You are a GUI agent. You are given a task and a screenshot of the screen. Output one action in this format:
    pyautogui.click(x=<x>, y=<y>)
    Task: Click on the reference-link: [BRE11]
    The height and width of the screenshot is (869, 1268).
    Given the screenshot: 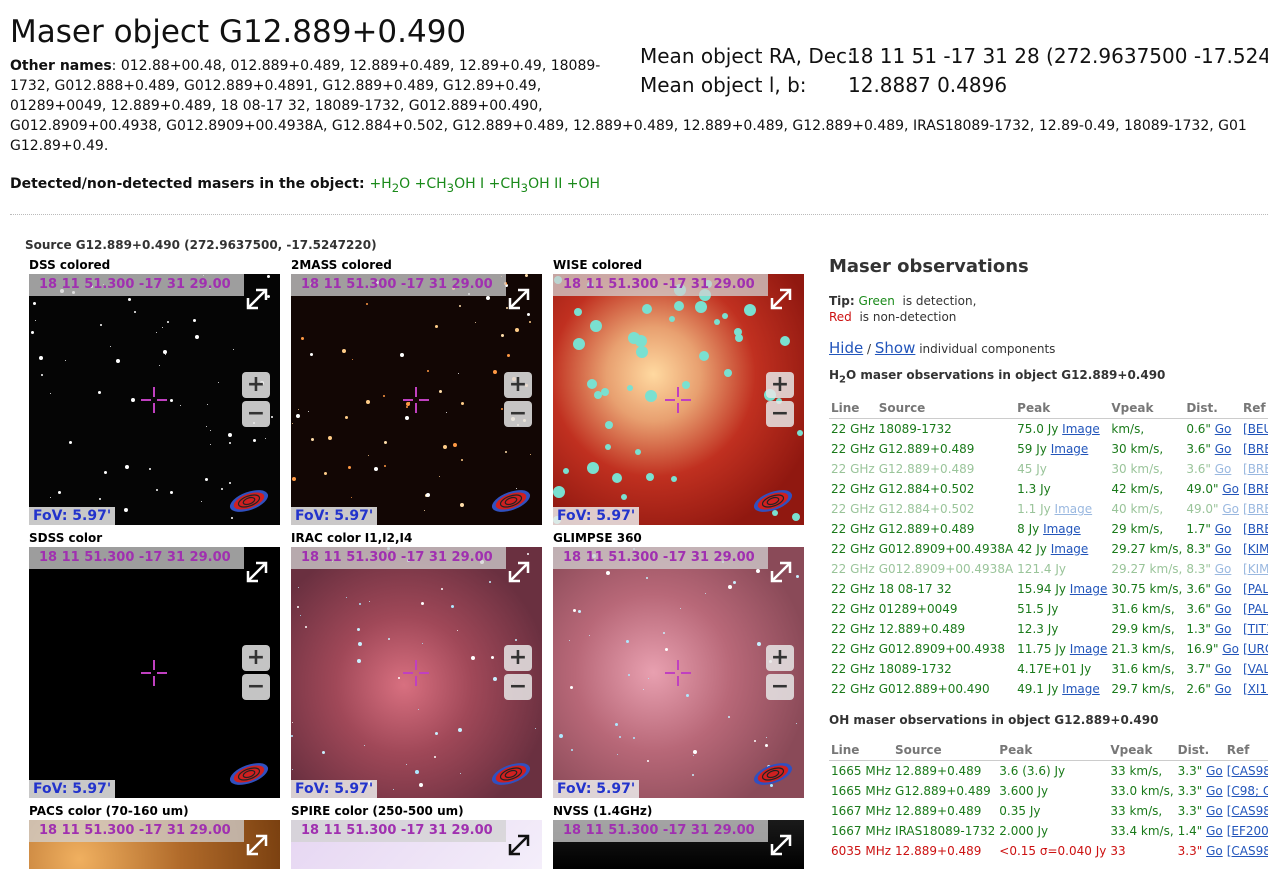 What is the action you would take?
    pyautogui.click(x=1255, y=529)
    